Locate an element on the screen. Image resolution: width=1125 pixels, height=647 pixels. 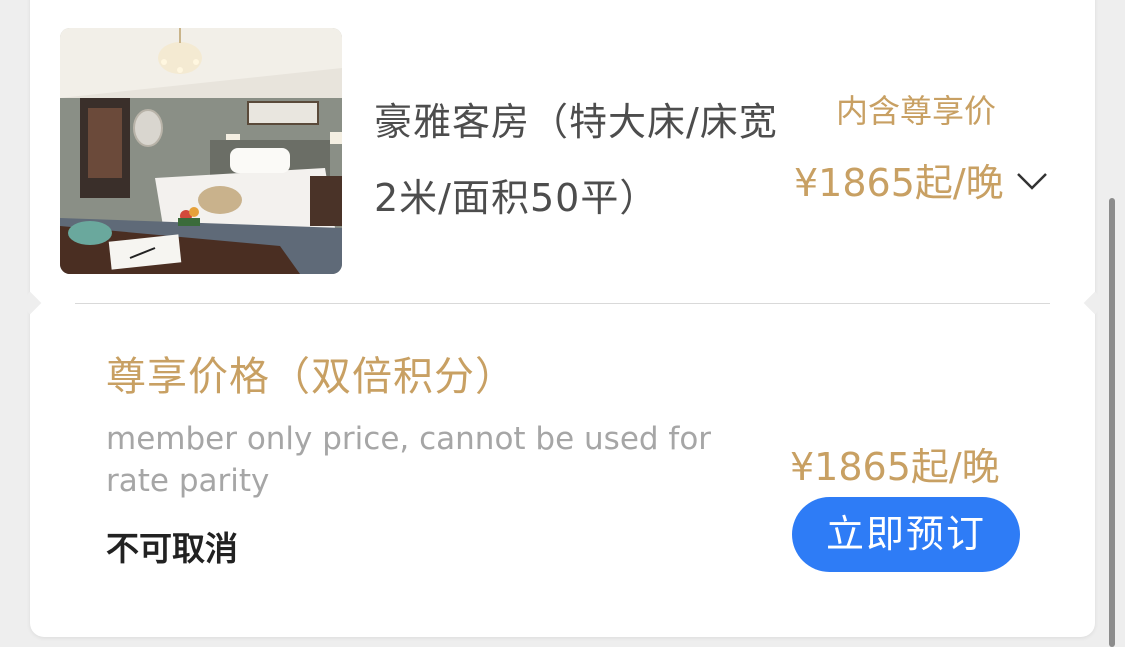
member-price-label: 内含尊享价 is located at coordinates (916, 111).